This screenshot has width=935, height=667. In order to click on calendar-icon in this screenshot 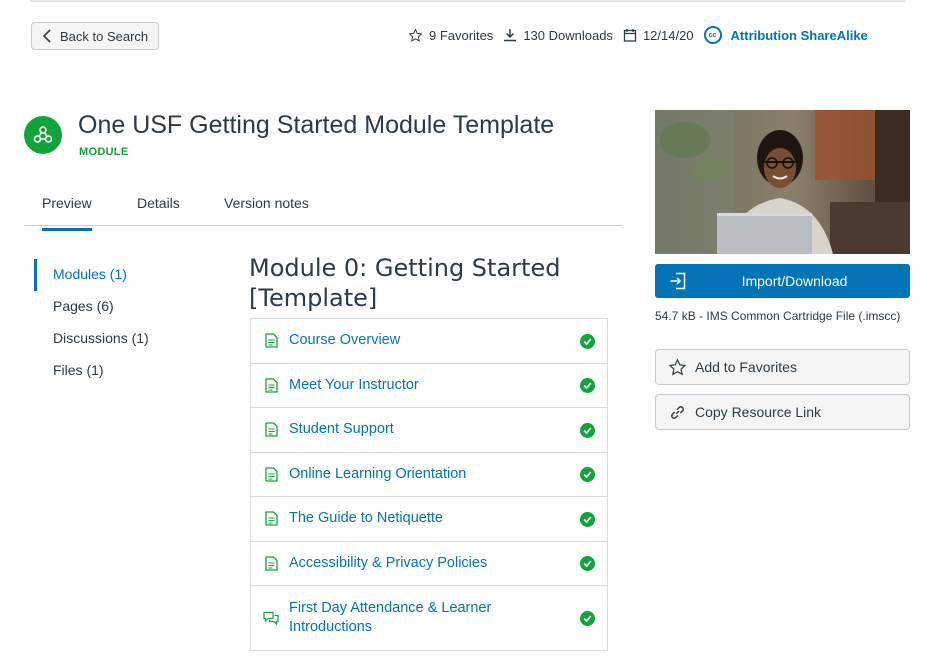, I will do `click(630, 35)`.